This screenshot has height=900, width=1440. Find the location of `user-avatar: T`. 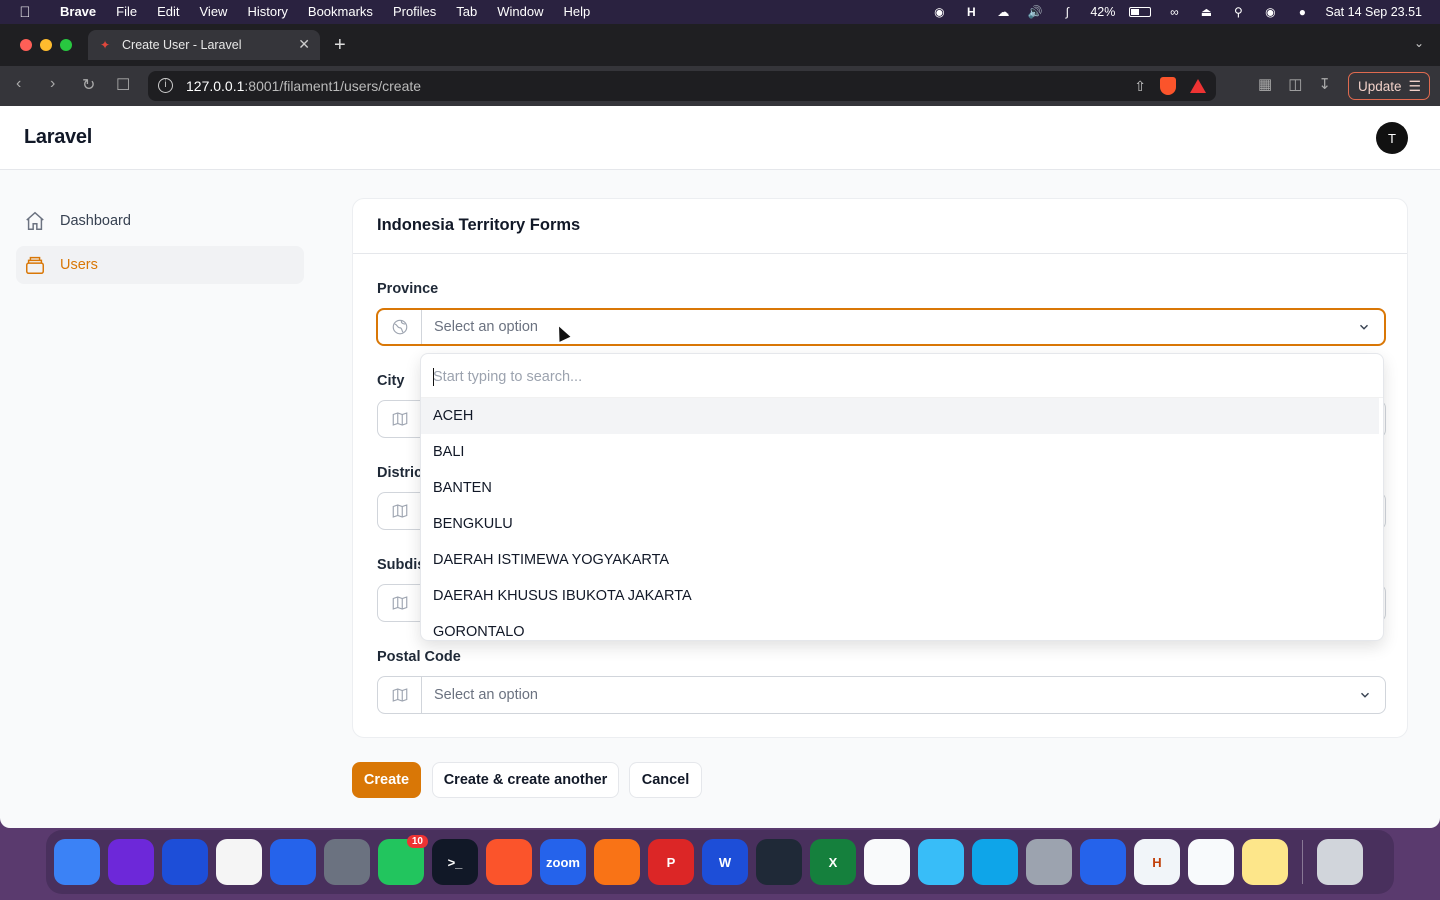

user-avatar: T is located at coordinates (1392, 138).